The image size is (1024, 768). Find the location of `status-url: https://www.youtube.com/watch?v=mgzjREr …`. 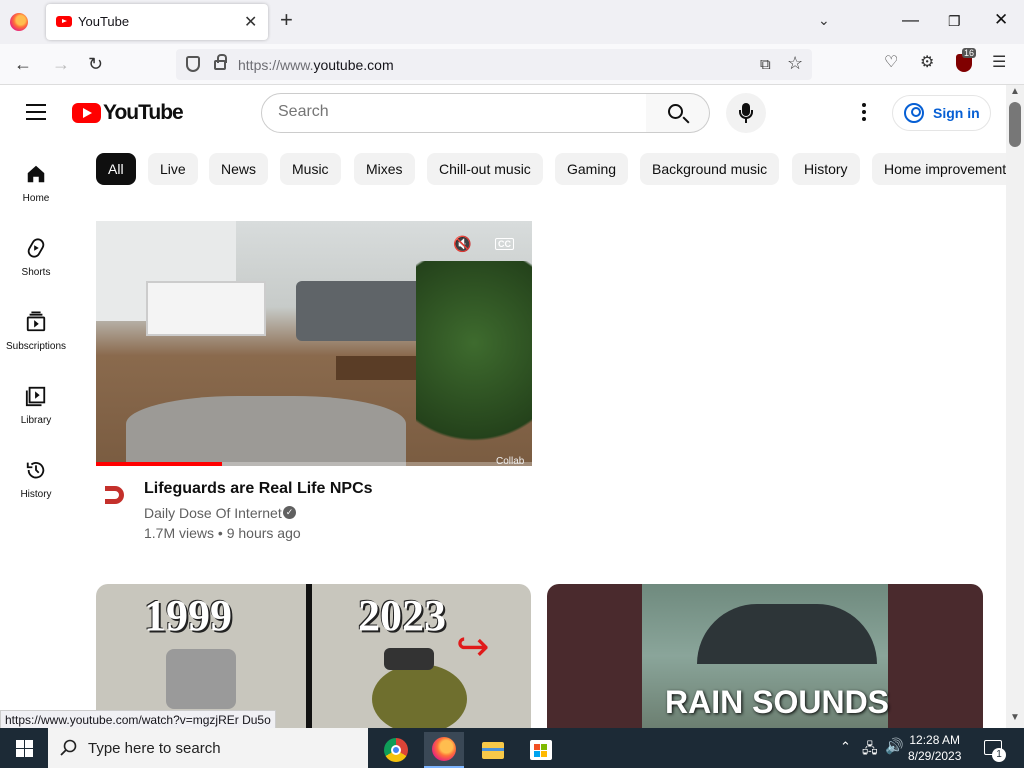

status-url: https://www.youtube.com/watch?v=mgzjREr … is located at coordinates (138, 720).